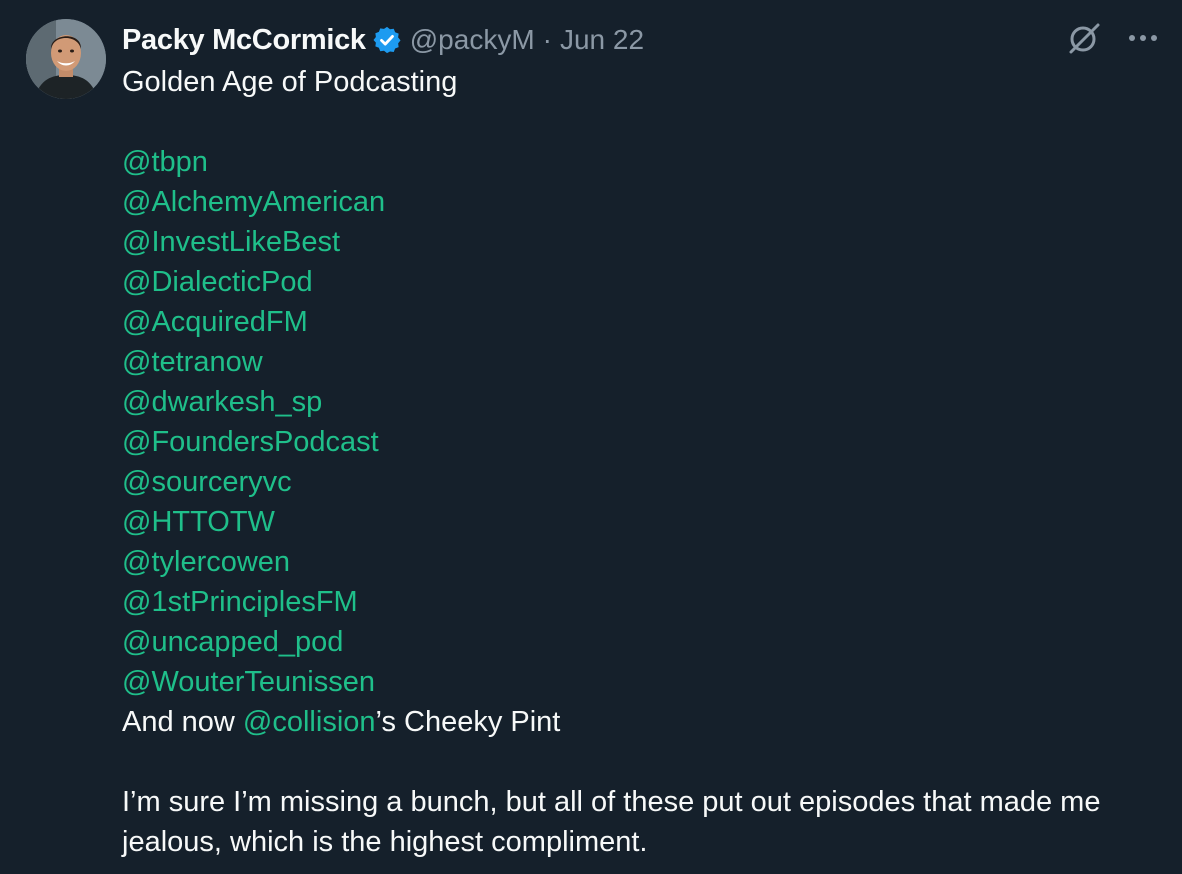 The width and height of the screenshot is (1182, 874). What do you see at coordinates (290, 82) in the screenshot?
I see `tweet-heading: Golden Age of Podcasting` at bounding box center [290, 82].